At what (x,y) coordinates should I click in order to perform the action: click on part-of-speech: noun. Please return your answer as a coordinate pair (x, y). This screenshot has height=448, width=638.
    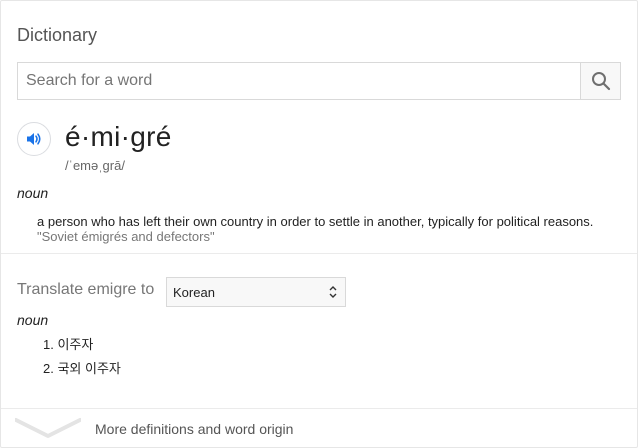
    Looking at the image, I should click on (33, 193).